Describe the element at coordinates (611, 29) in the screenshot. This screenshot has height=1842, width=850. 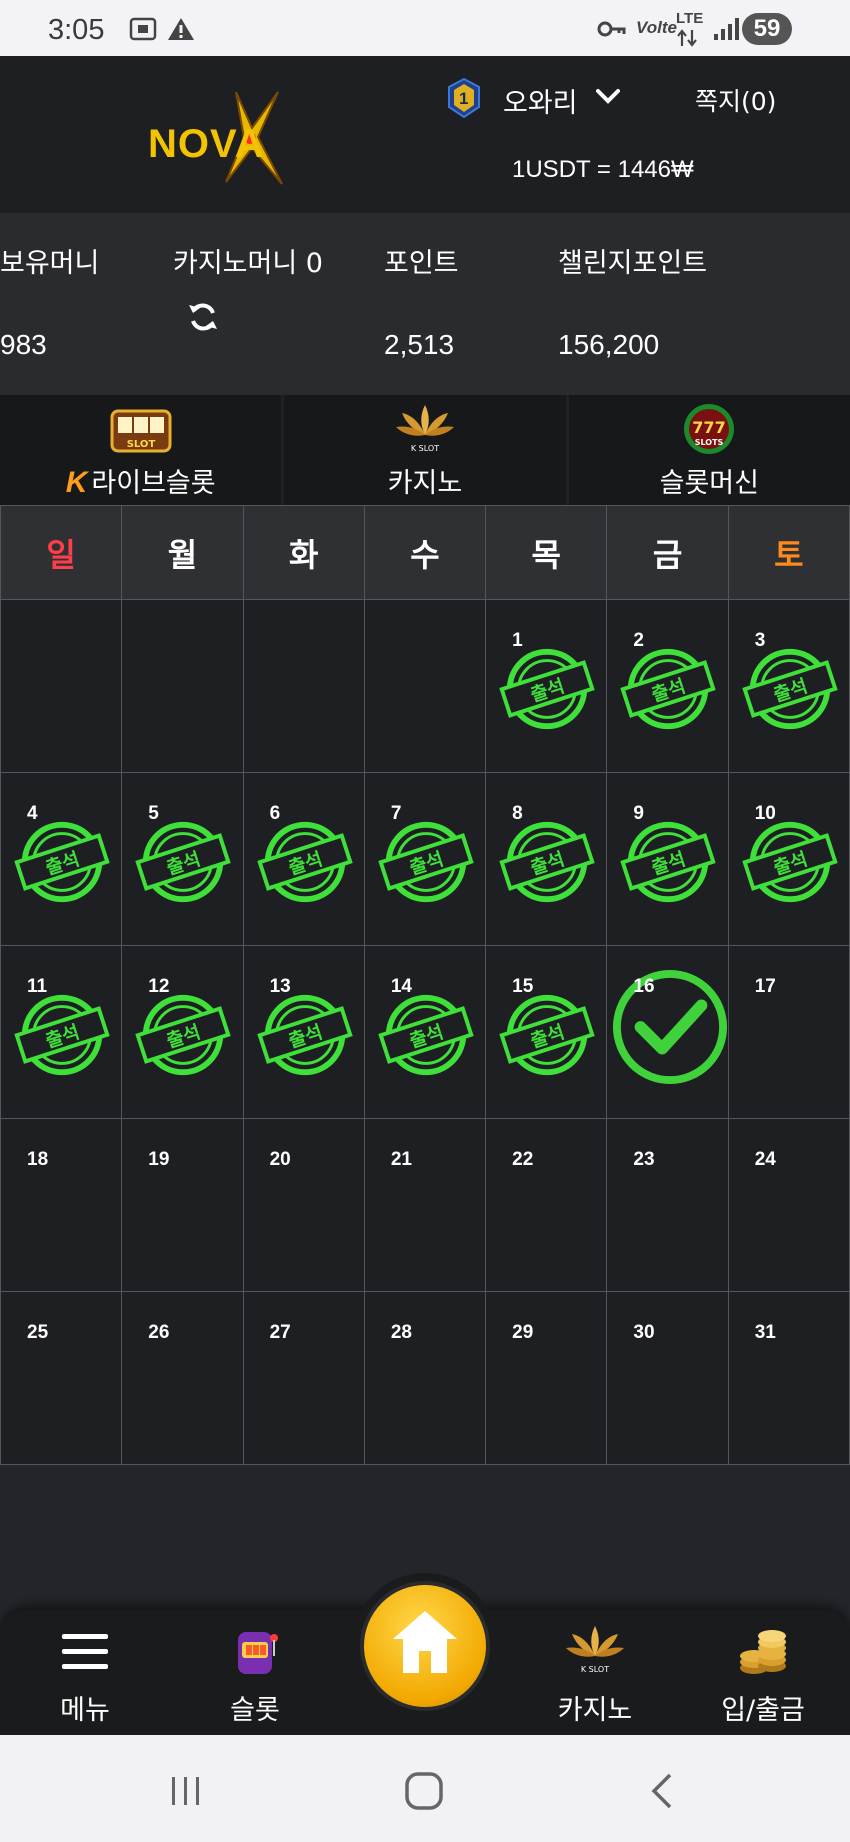
I see `vpn-key-icon` at that location.